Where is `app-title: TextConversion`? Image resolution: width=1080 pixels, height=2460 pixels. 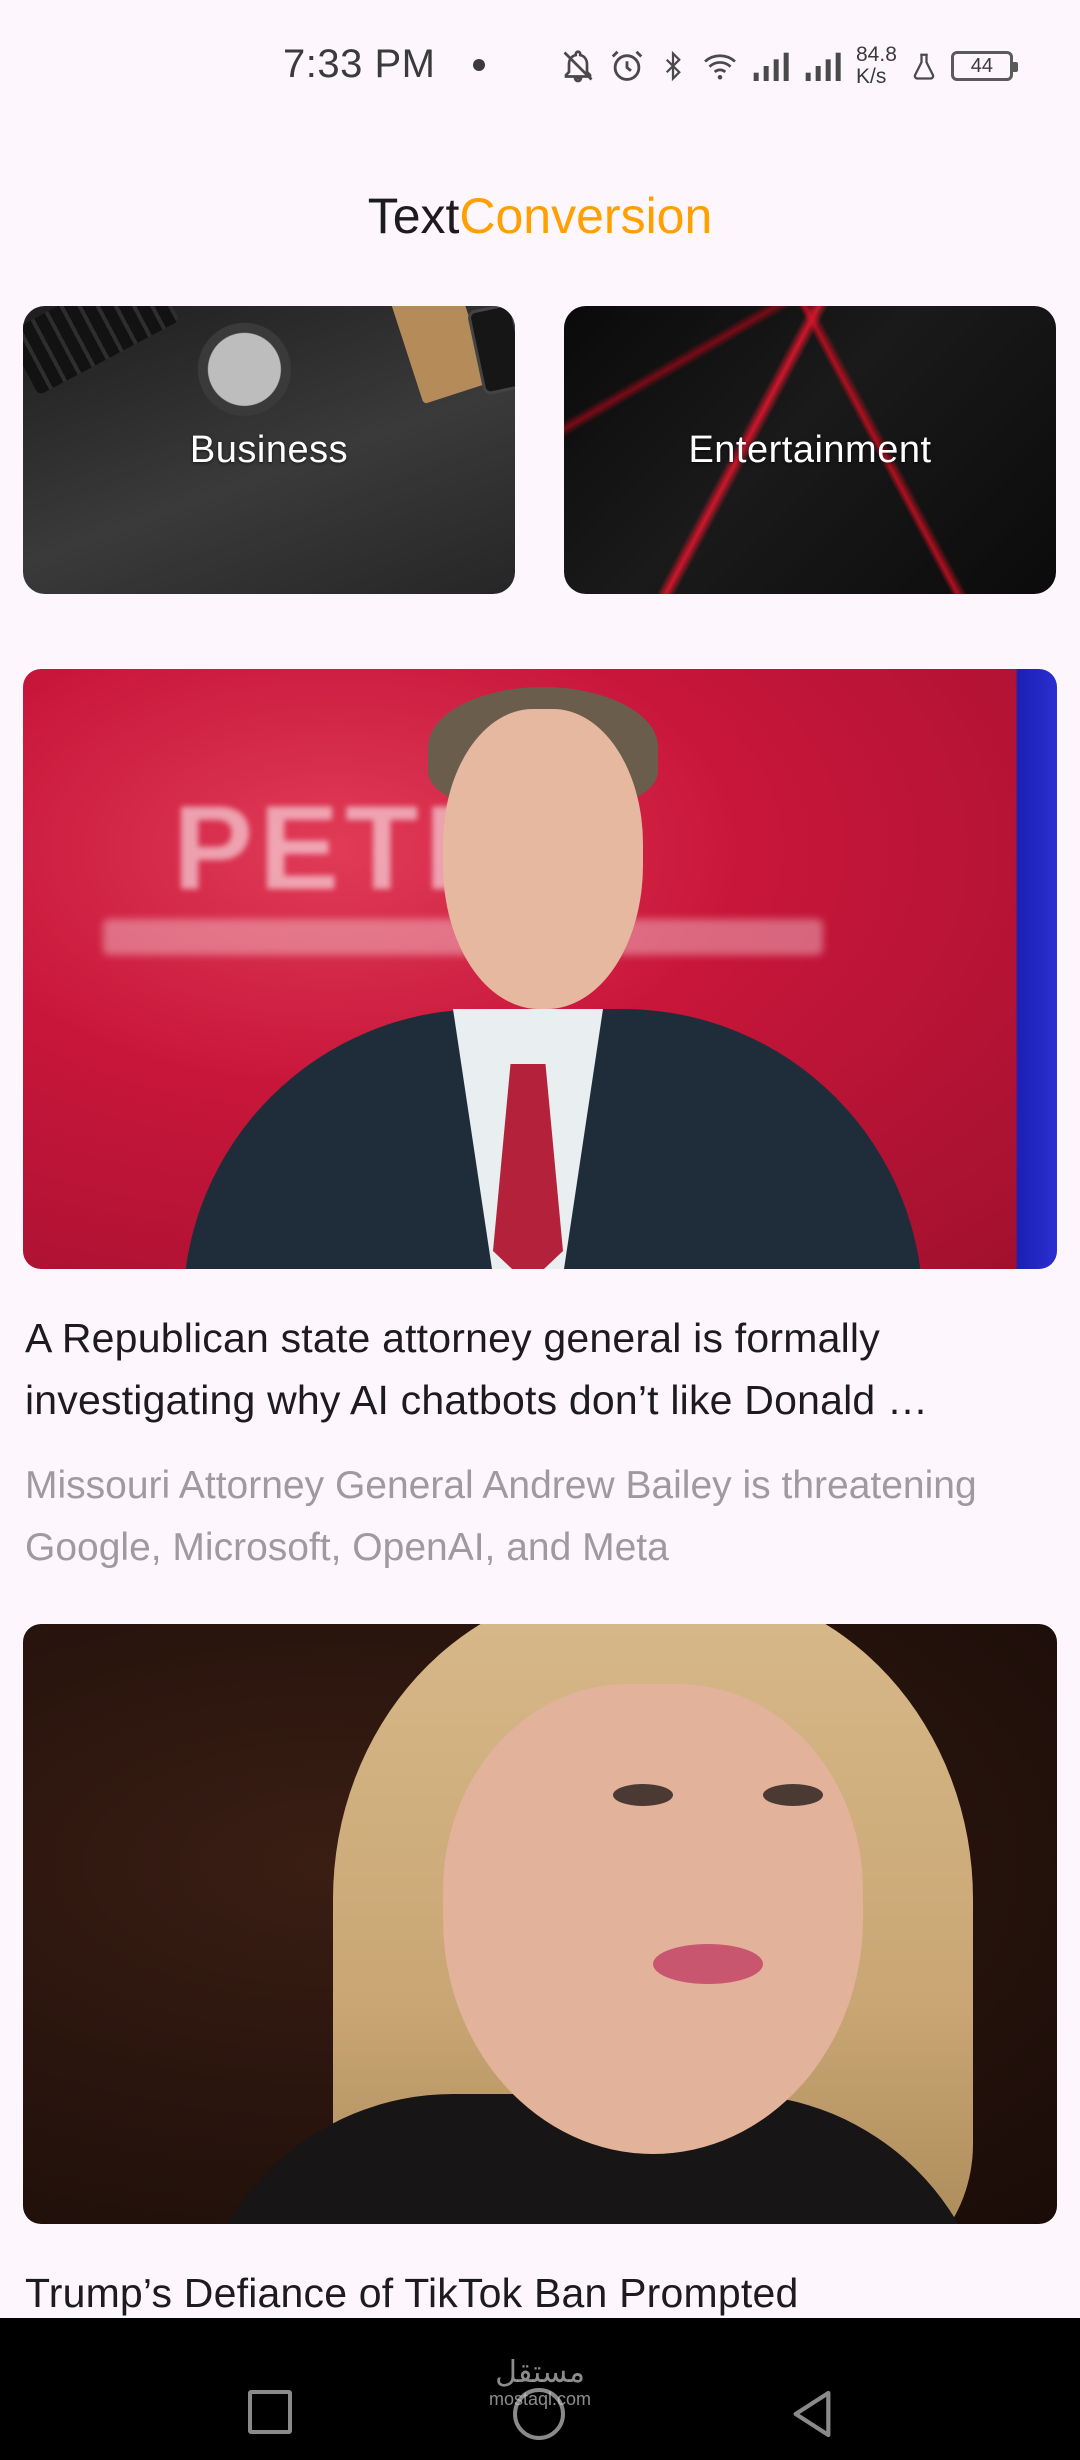 app-title: TextConversion is located at coordinates (540, 216).